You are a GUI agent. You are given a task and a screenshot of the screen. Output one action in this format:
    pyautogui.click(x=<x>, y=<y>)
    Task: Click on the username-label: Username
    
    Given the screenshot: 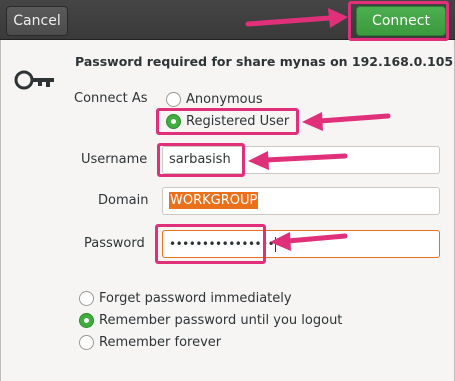 What is the action you would take?
    pyautogui.click(x=114, y=159)
    